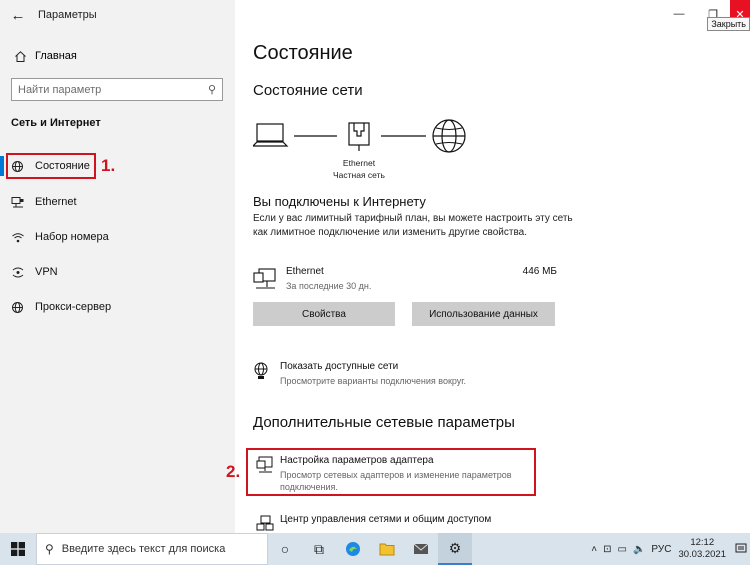 The width and height of the screenshot is (750, 565). What do you see at coordinates (67, 15) in the screenshot?
I see `app-title: Параметры` at bounding box center [67, 15].